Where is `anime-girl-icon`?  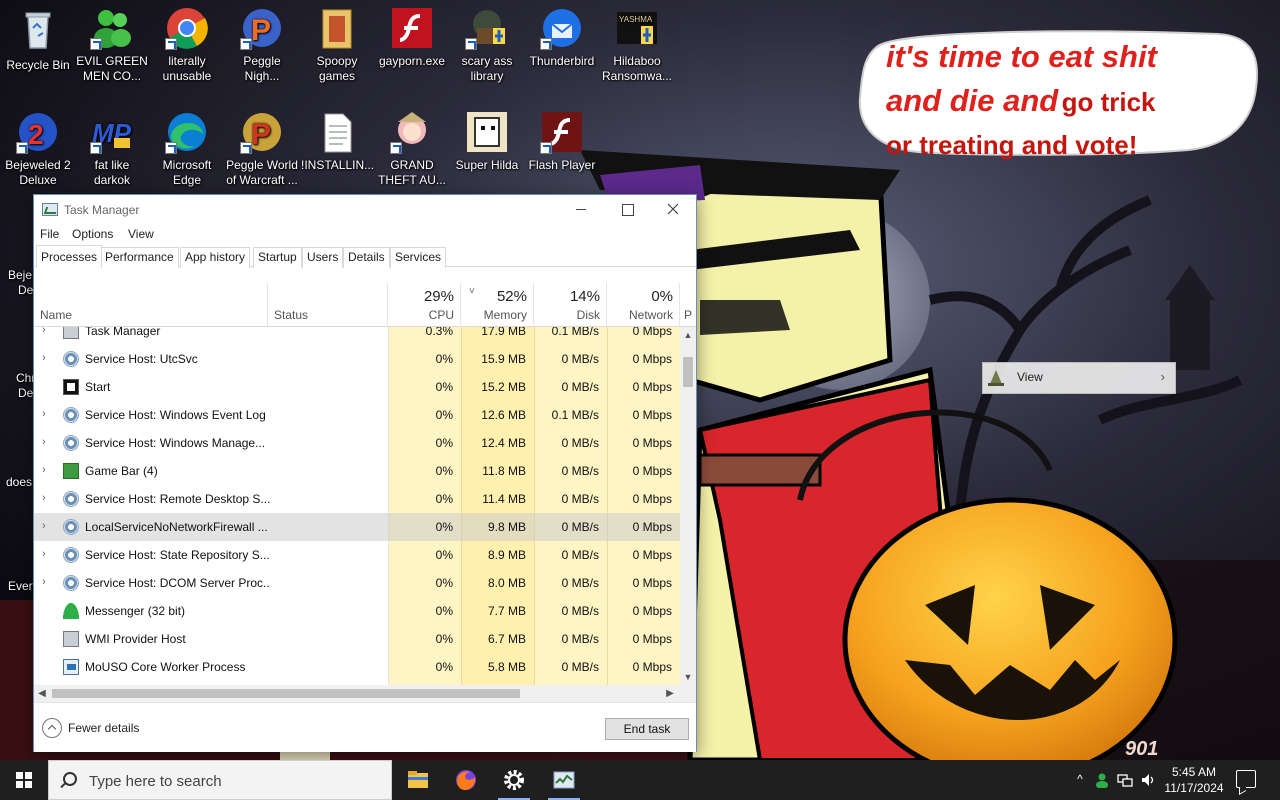
anime-girl-icon is located at coordinates (412, 132).